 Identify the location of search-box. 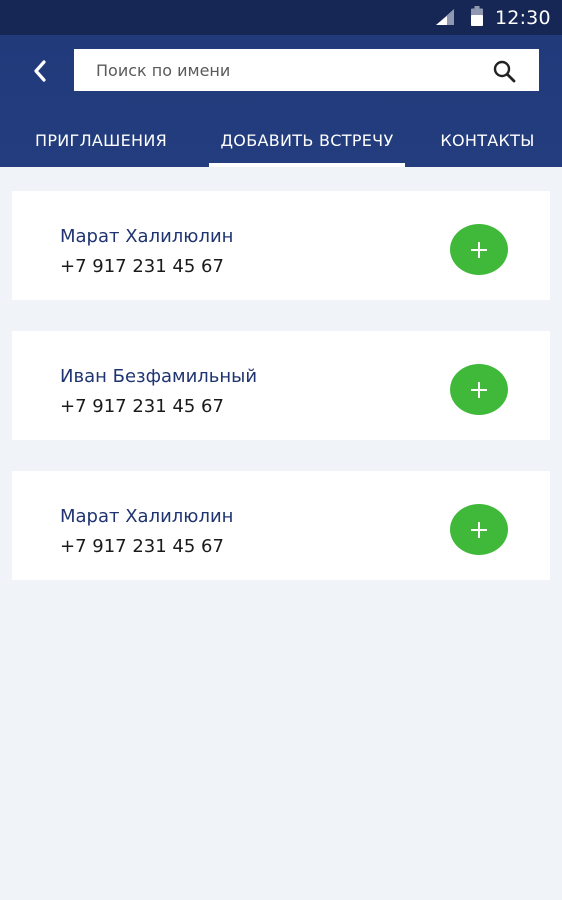
(306, 70).